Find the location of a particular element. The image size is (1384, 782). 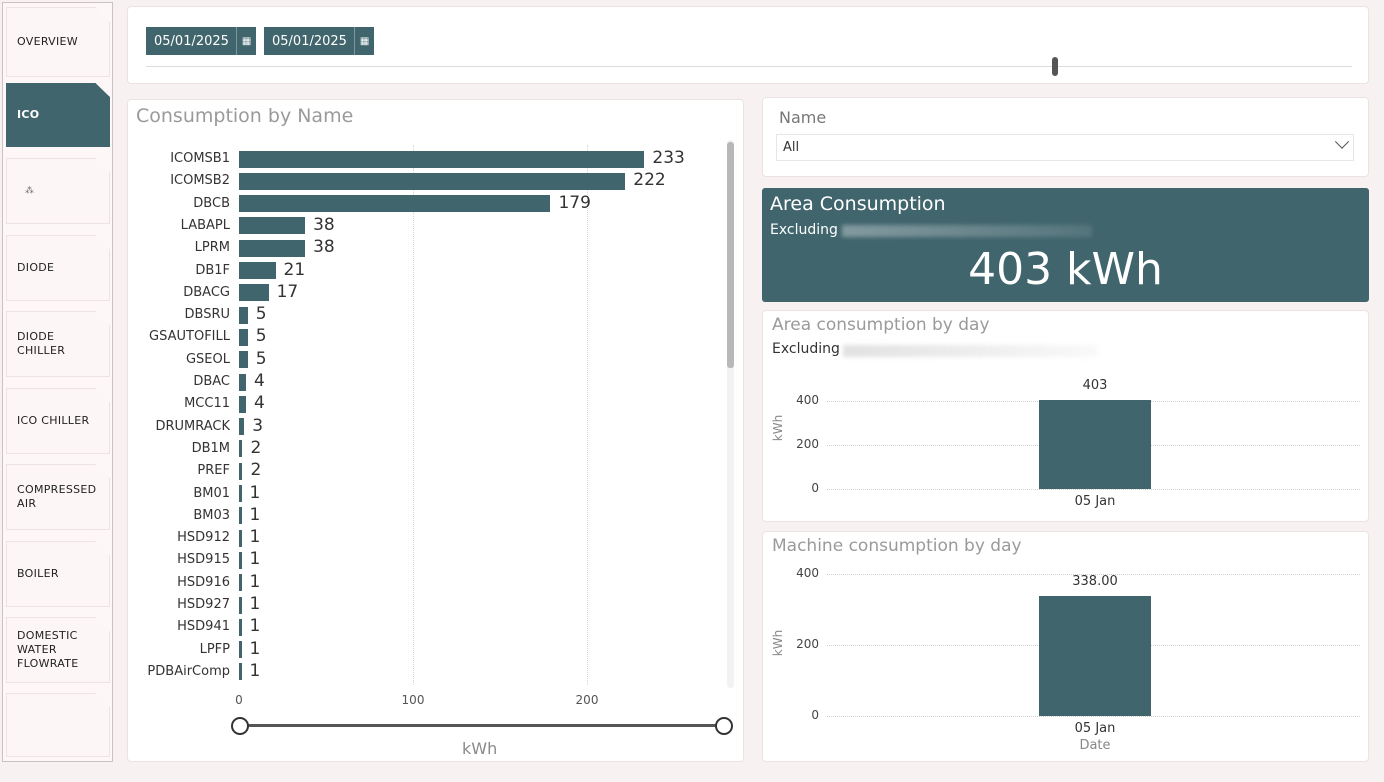

x-tick-label: 0 is located at coordinates (239, 700).